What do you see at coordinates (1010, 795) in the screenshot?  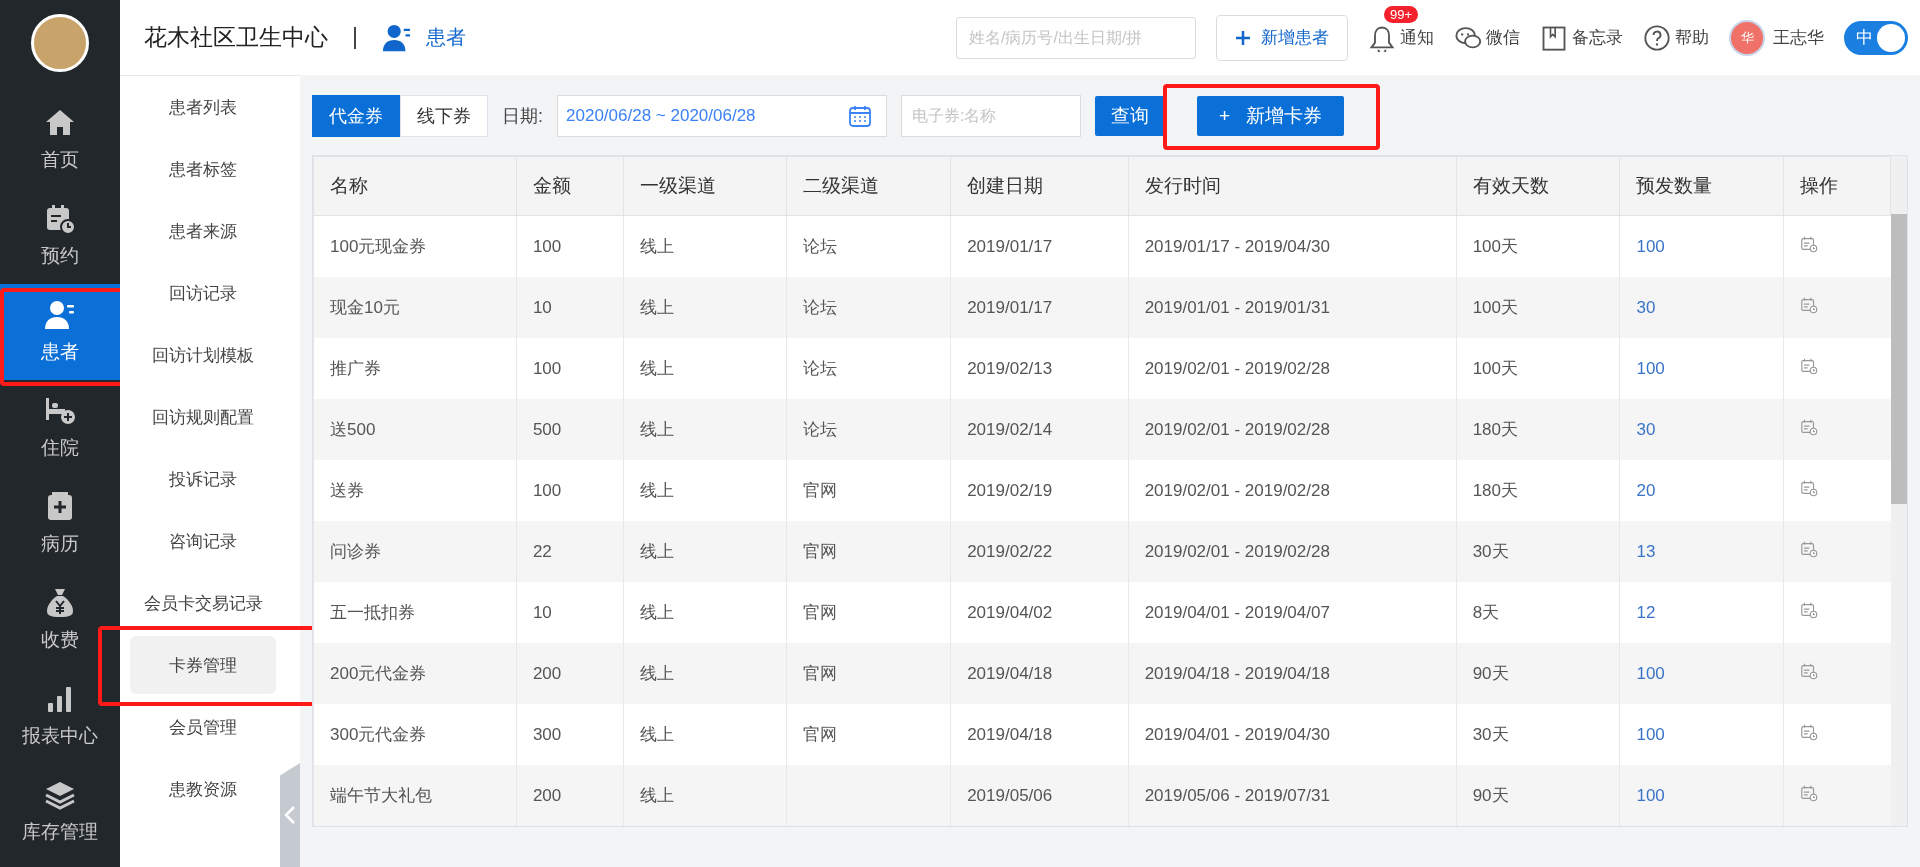 I see `table-cell: 2019/05/06` at bounding box center [1010, 795].